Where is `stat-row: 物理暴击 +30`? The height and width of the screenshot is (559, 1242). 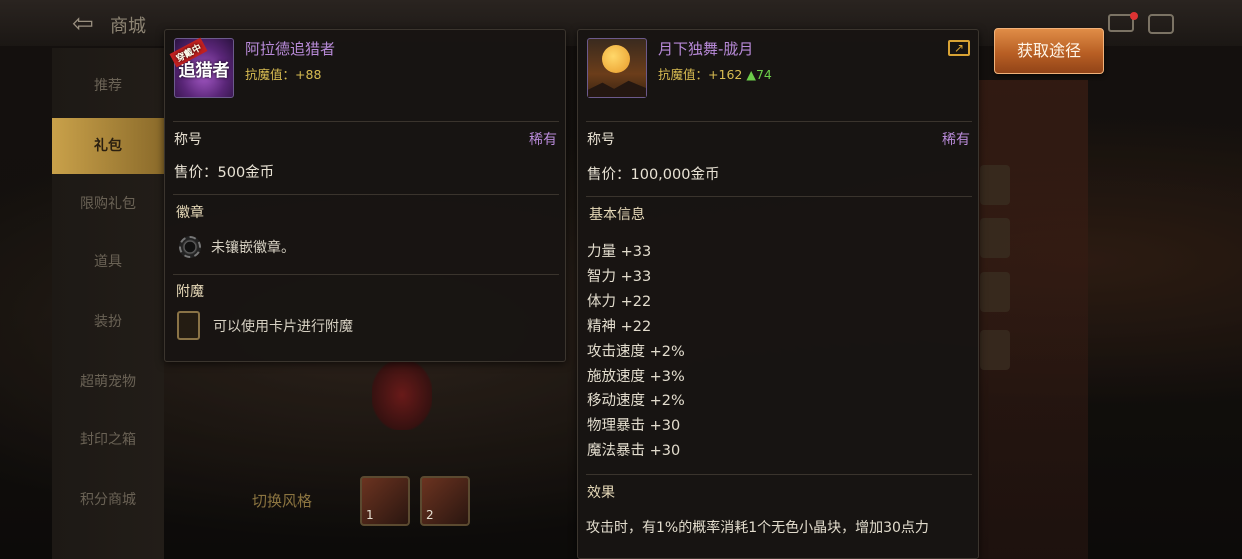 stat-row: 物理暴击 +30 is located at coordinates (634, 426).